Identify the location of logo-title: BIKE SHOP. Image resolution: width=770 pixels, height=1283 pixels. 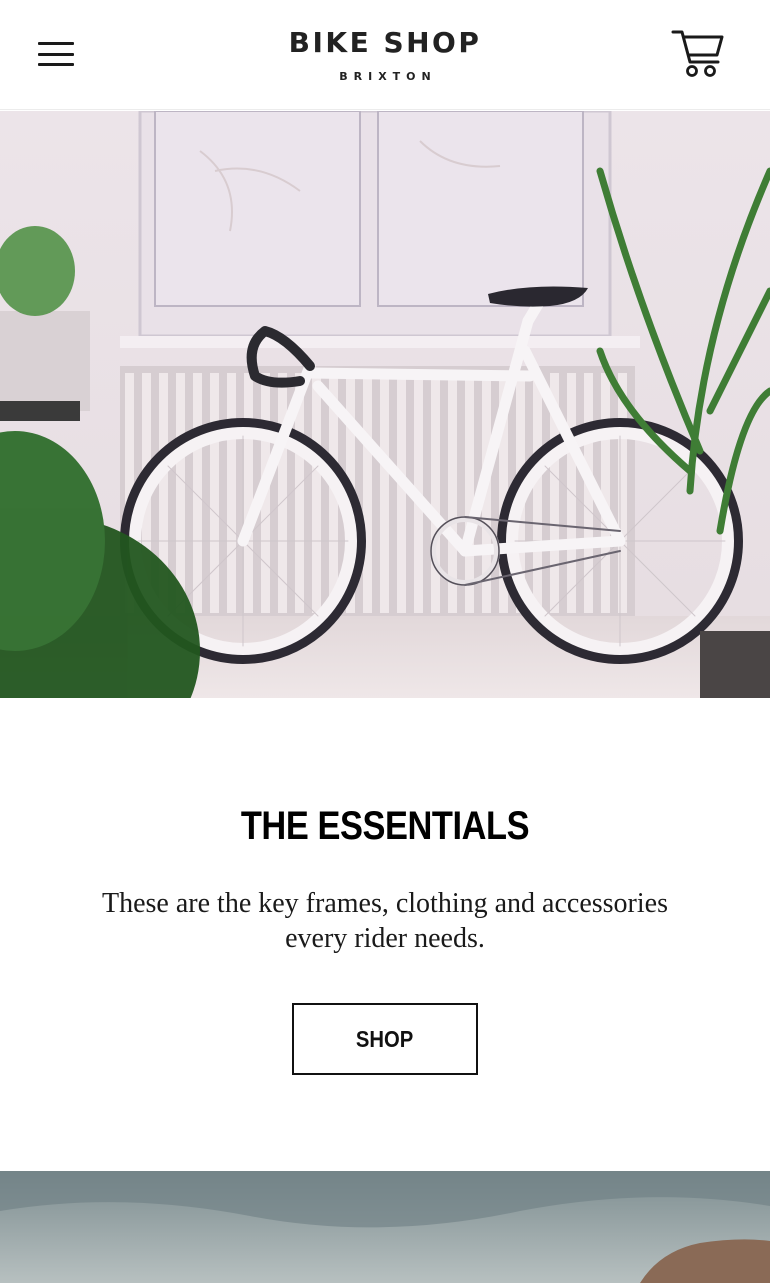
(385, 42).